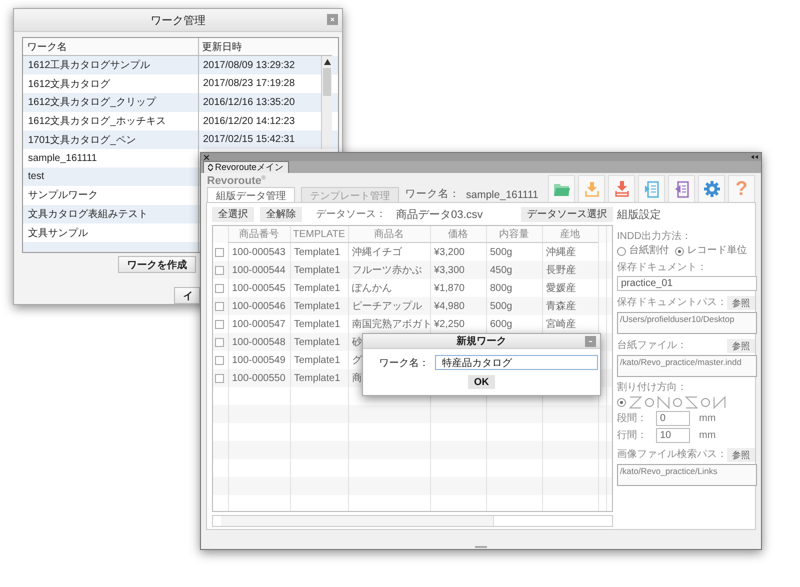 The height and width of the screenshot is (587, 800). What do you see at coordinates (246, 167) in the screenshot?
I see `panel-tab: Revorouteメイン` at bounding box center [246, 167].